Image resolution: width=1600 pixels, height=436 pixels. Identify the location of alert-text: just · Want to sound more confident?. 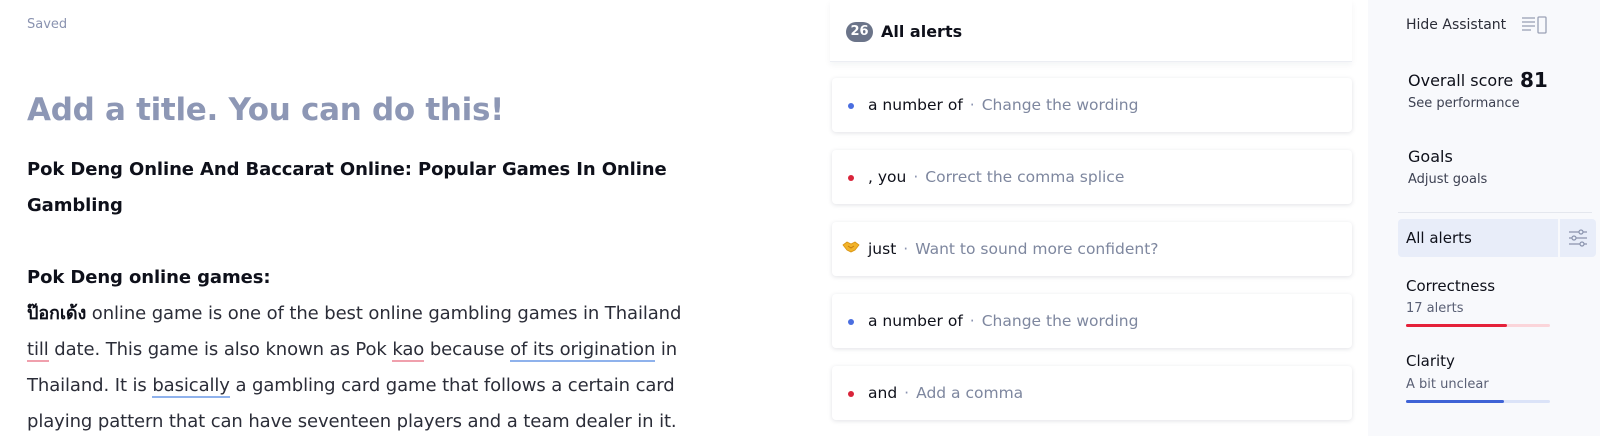
(1013, 249).